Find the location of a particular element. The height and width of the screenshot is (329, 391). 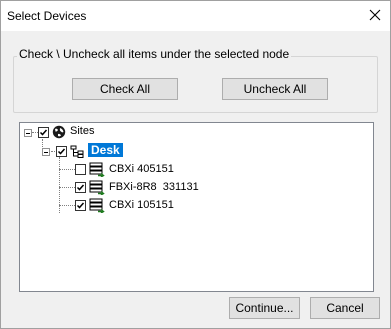

tree-label-device: FBXi-8R8 331131 is located at coordinates (154, 187).